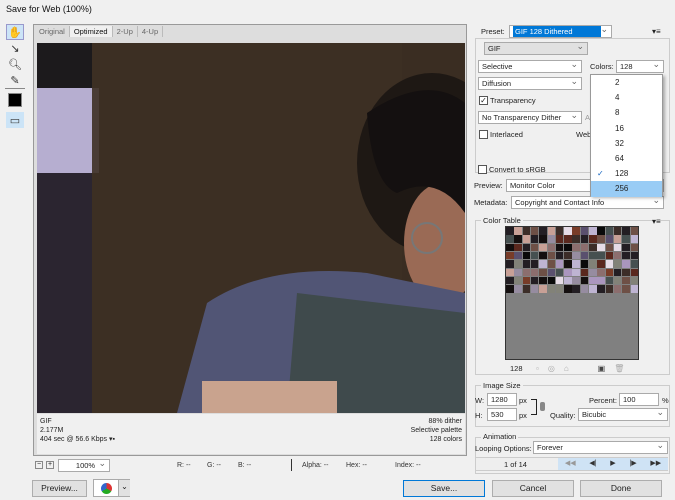  I want to click on colors-option-4: 4, so click(626, 97).